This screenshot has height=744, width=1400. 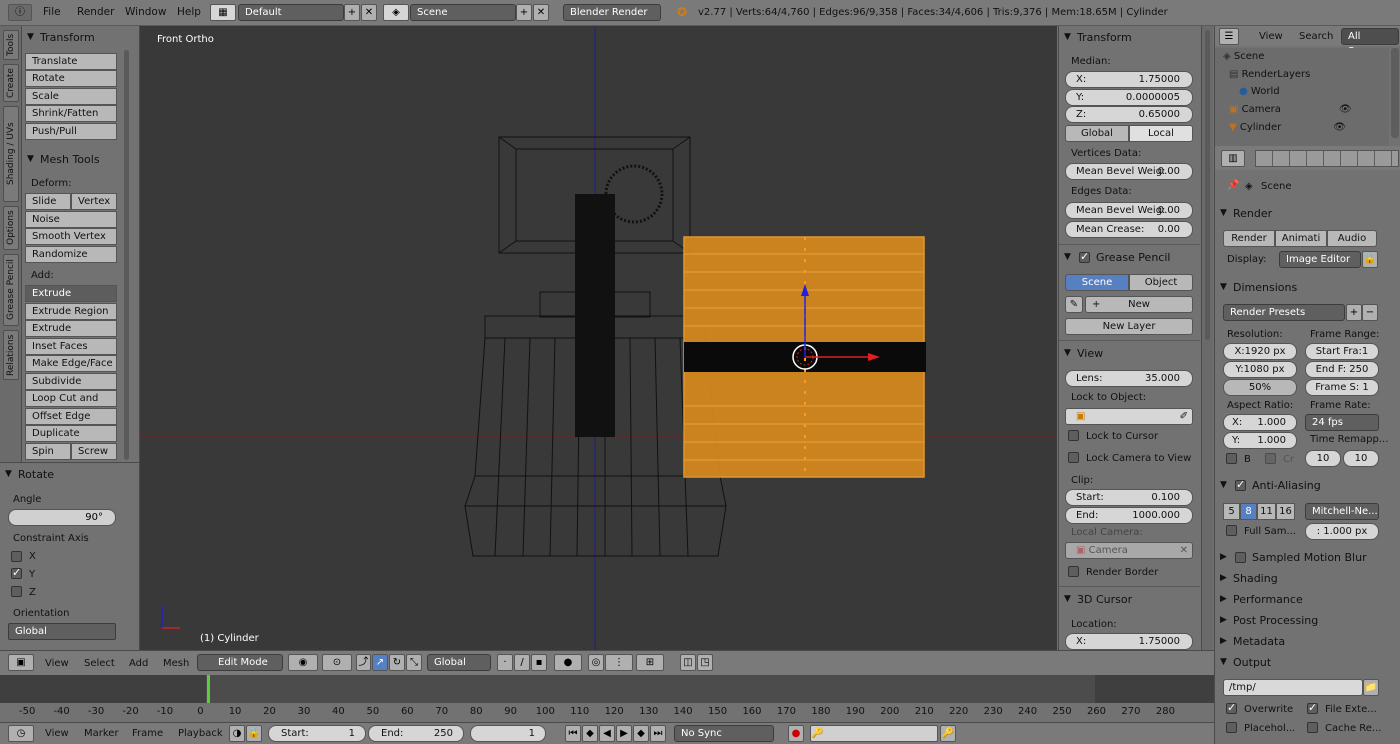 What do you see at coordinates (352, 12) in the screenshot?
I see `add-layout-icon: +` at bounding box center [352, 12].